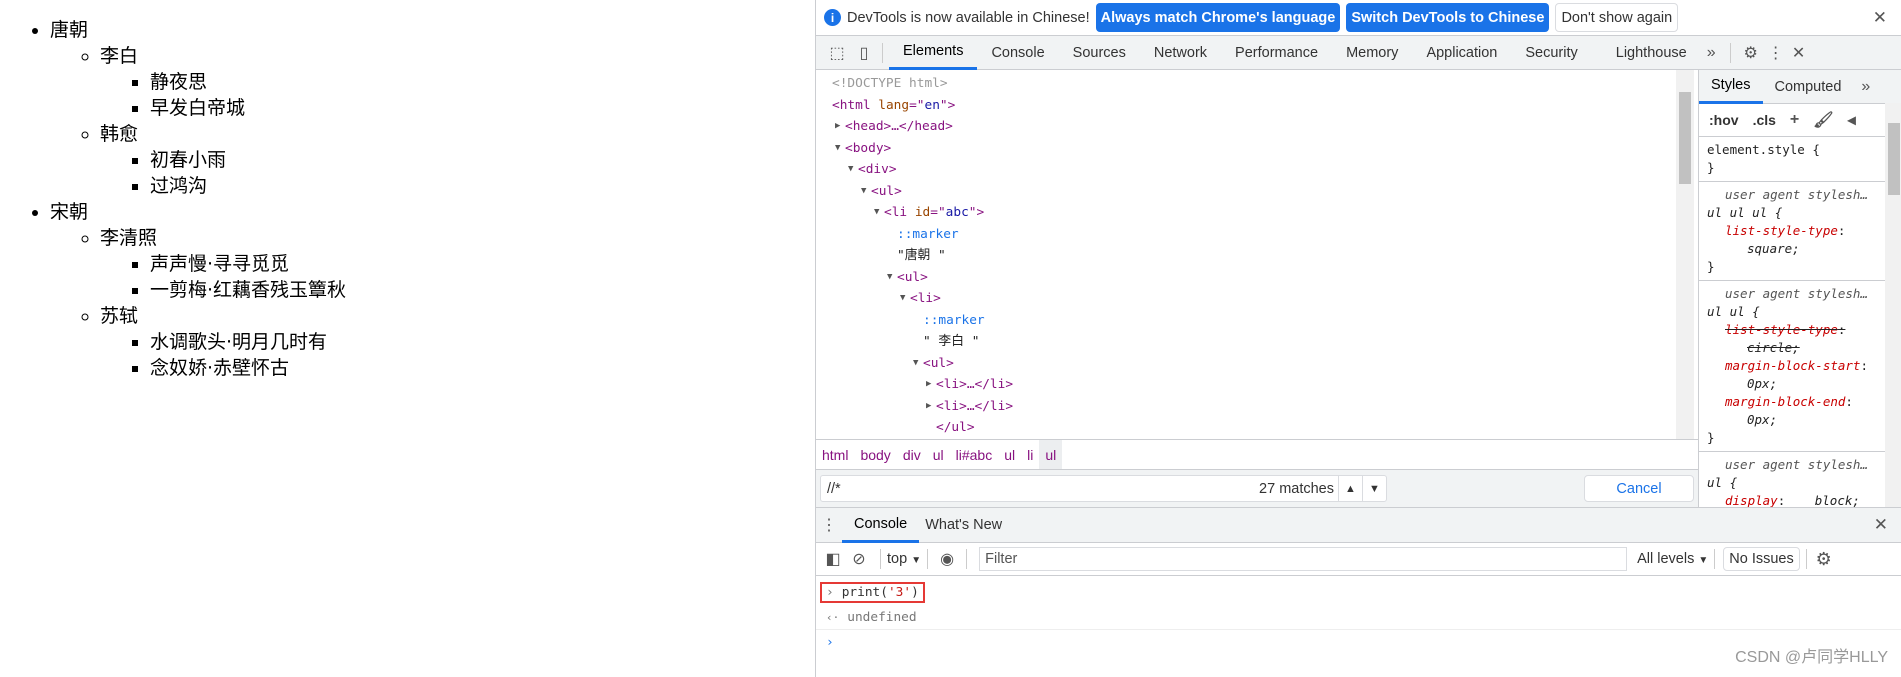 Image resolution: width=1901 pixels, height=677 pixels. I want to click on property-value: 0px;, so click(1762, 419).